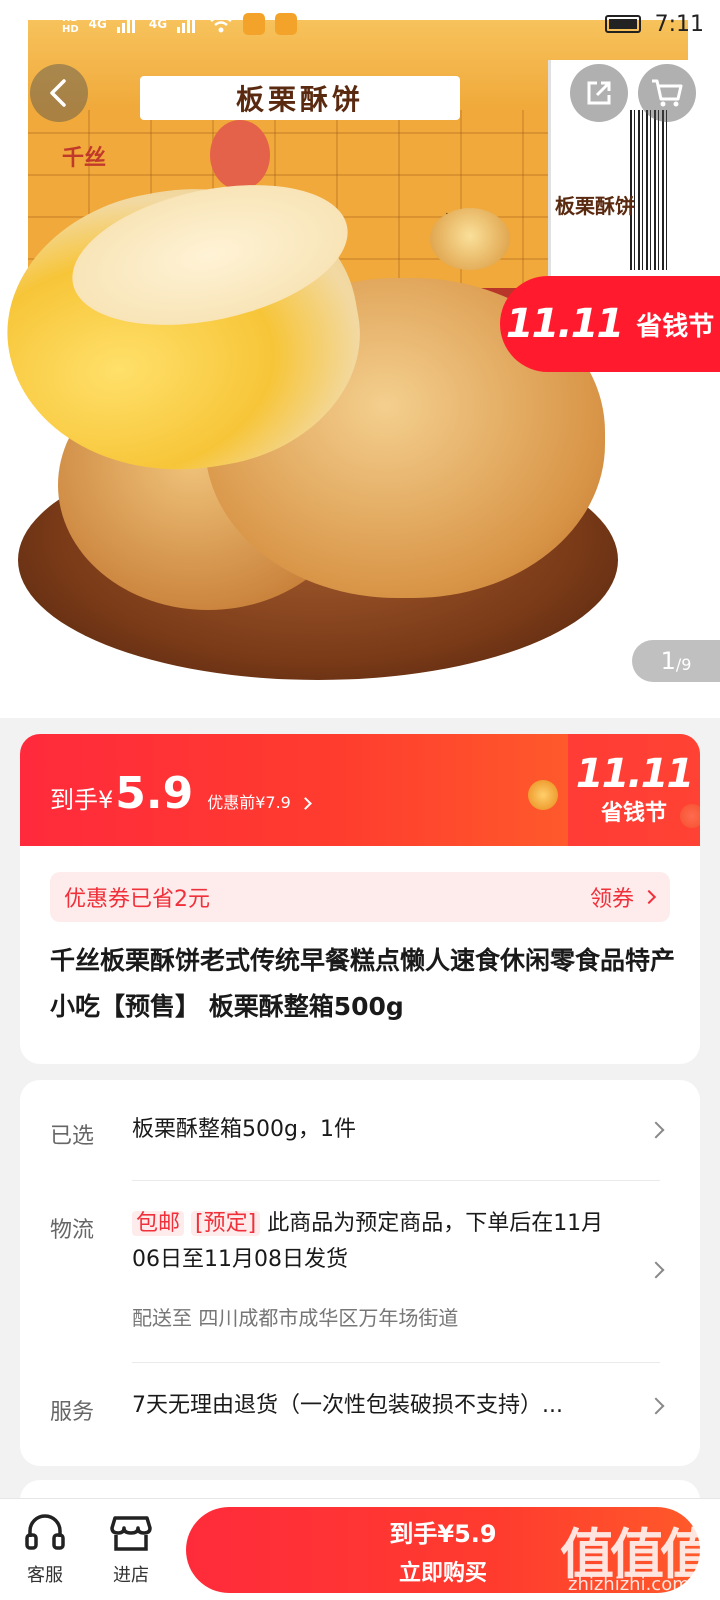  What do you see at coordinates (249, 801) in the screenshot?
I see `original-price-link: 优惠前¥7.9` at bounding box center [249, 801].